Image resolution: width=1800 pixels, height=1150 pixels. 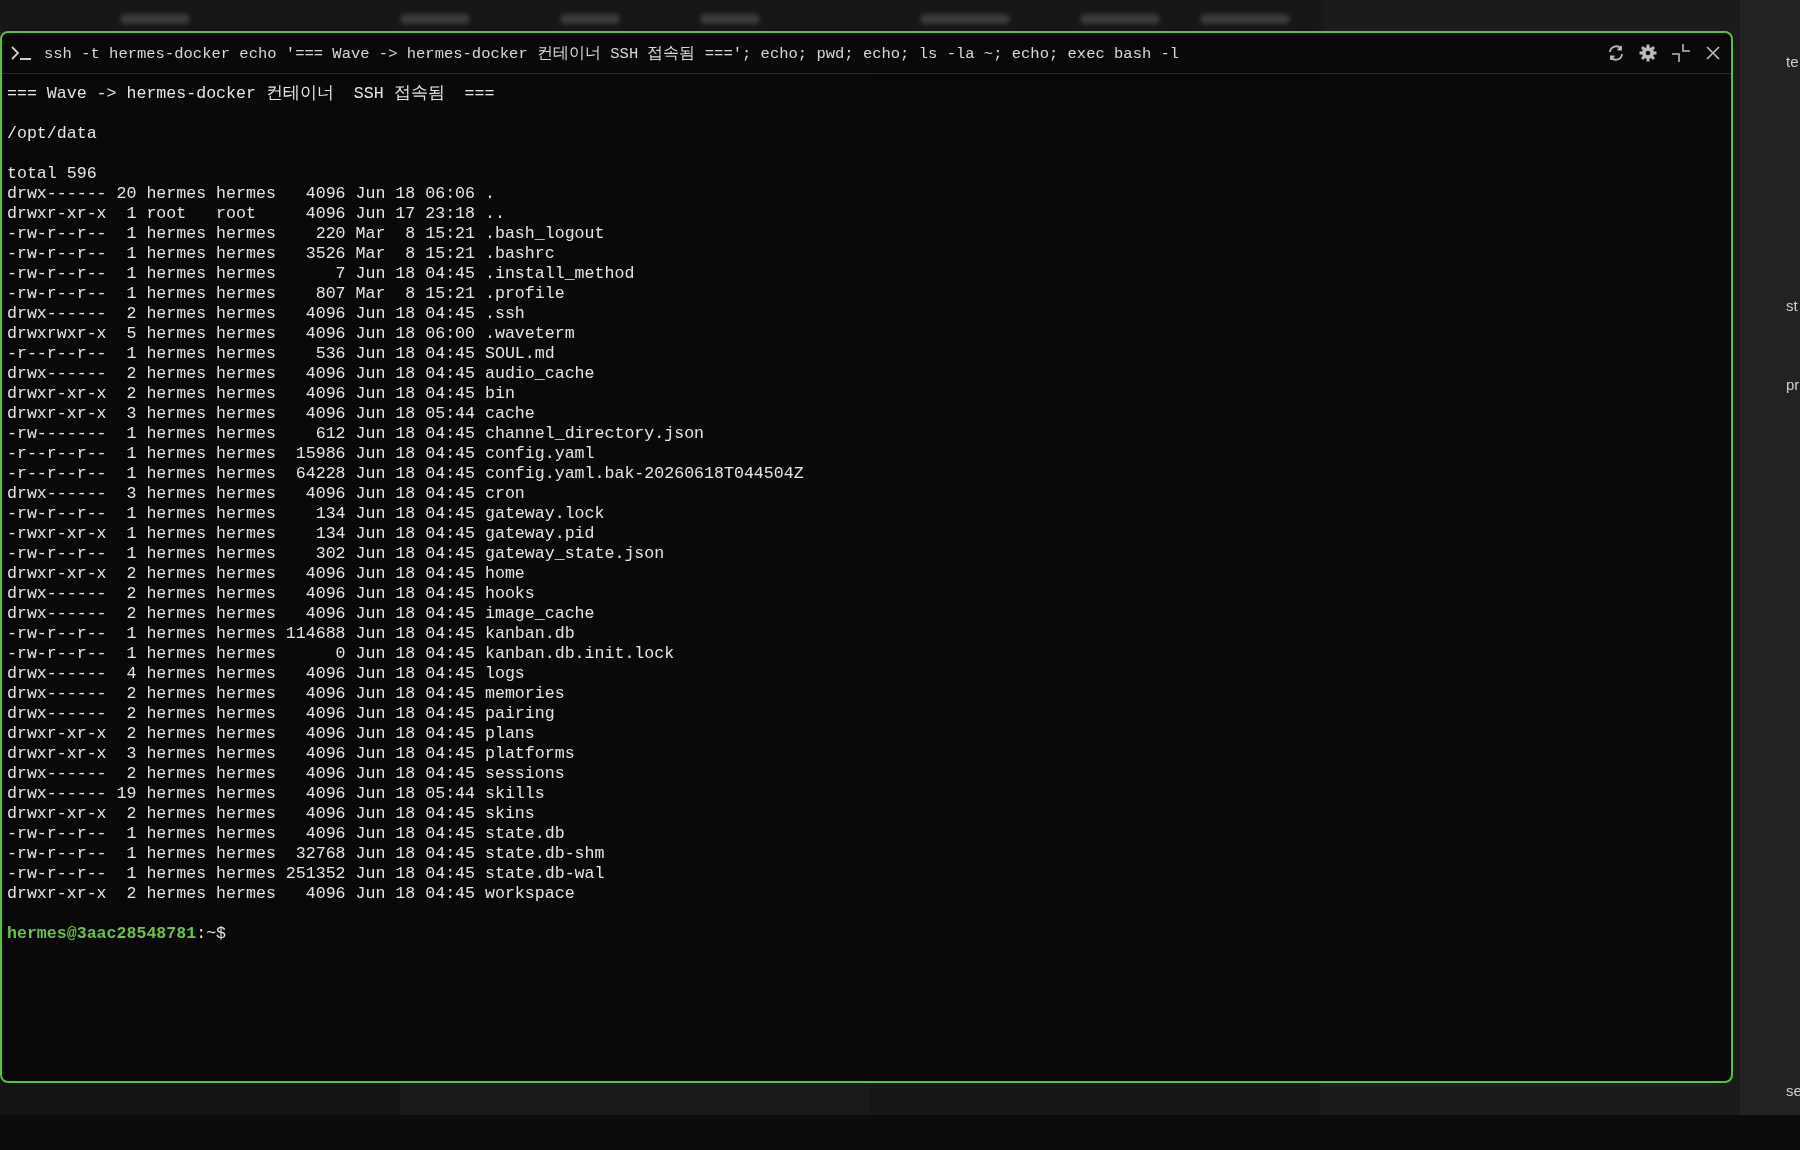 I want to click on terminal-command: ssh -t hermes-docker echo '=== Wave -> hermes-docker 컨테이너 SSH 접속됨 ==='; echo; pwd; echo; ls -la ~; echo; exec bash -l, so click(x=612, y=53).